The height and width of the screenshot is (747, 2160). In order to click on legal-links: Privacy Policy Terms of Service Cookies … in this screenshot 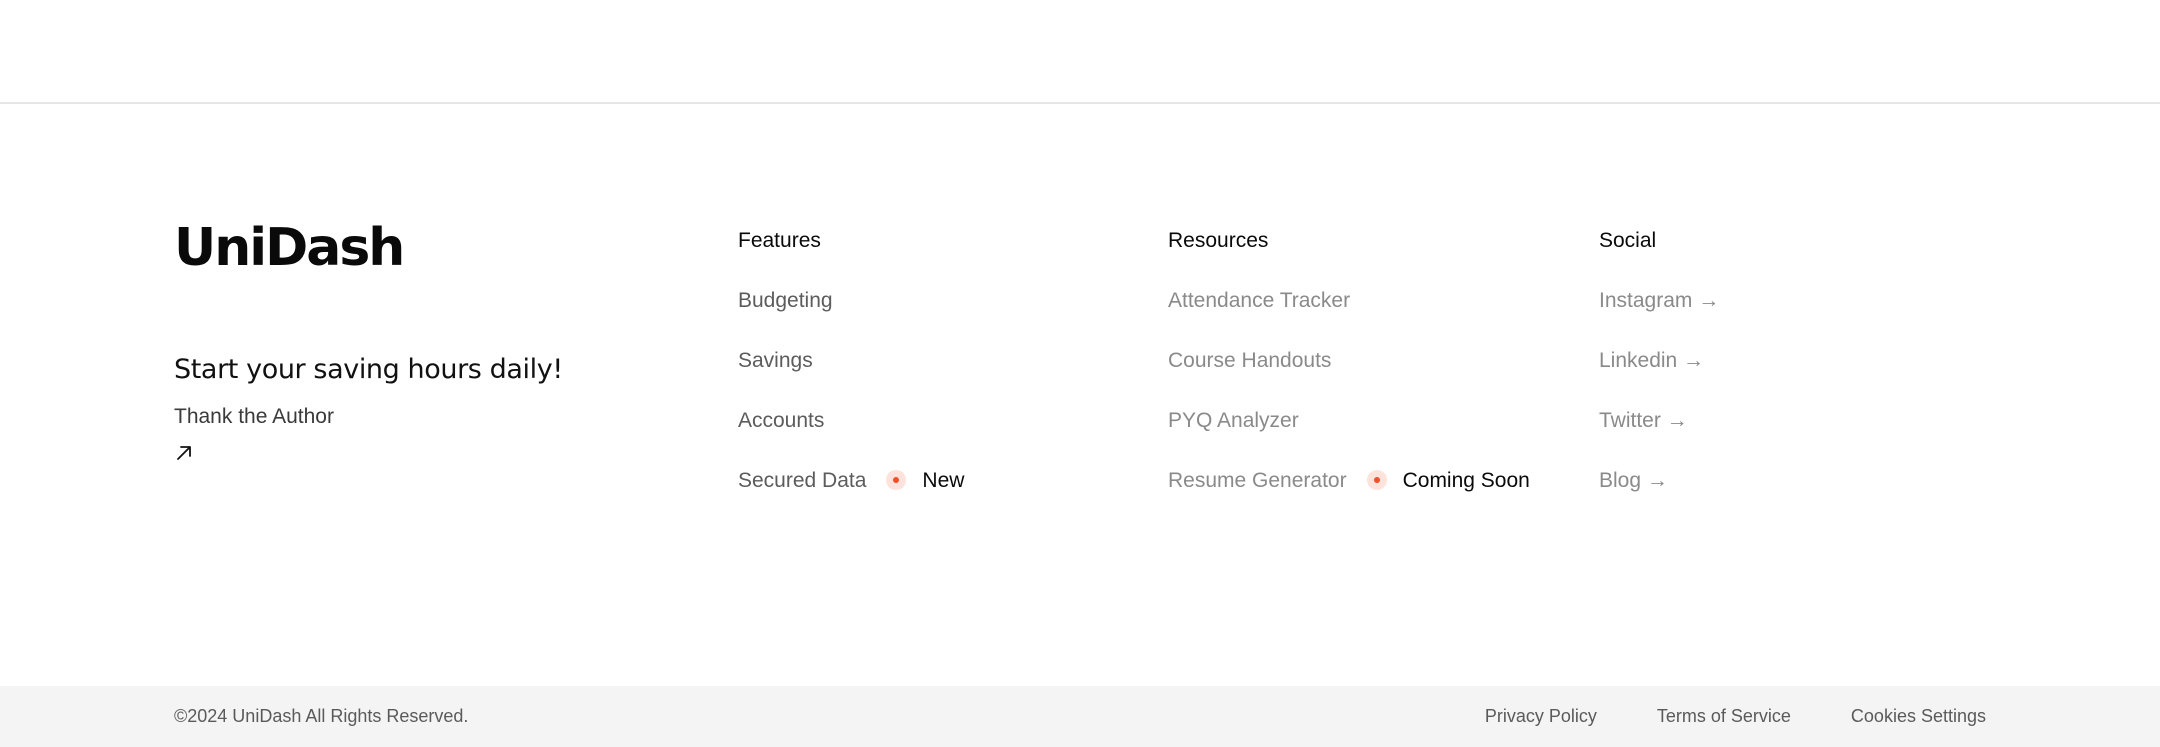, I will do `click(1735, 716)`.